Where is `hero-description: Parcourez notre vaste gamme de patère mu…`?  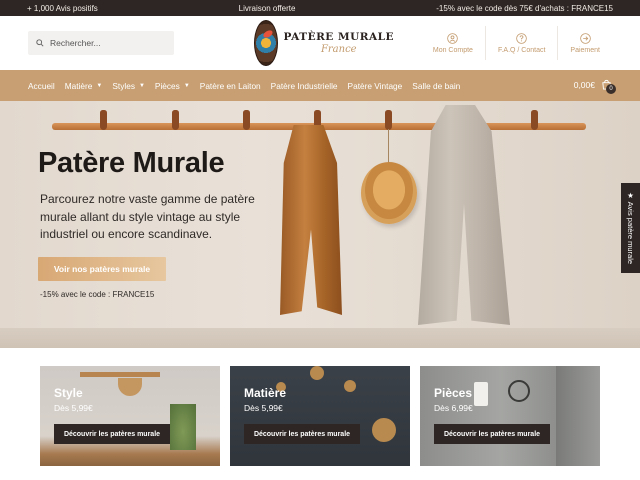 hero-description: Parcourez notre vaste gamme de patère mu… is located at coordinates (147, 216).